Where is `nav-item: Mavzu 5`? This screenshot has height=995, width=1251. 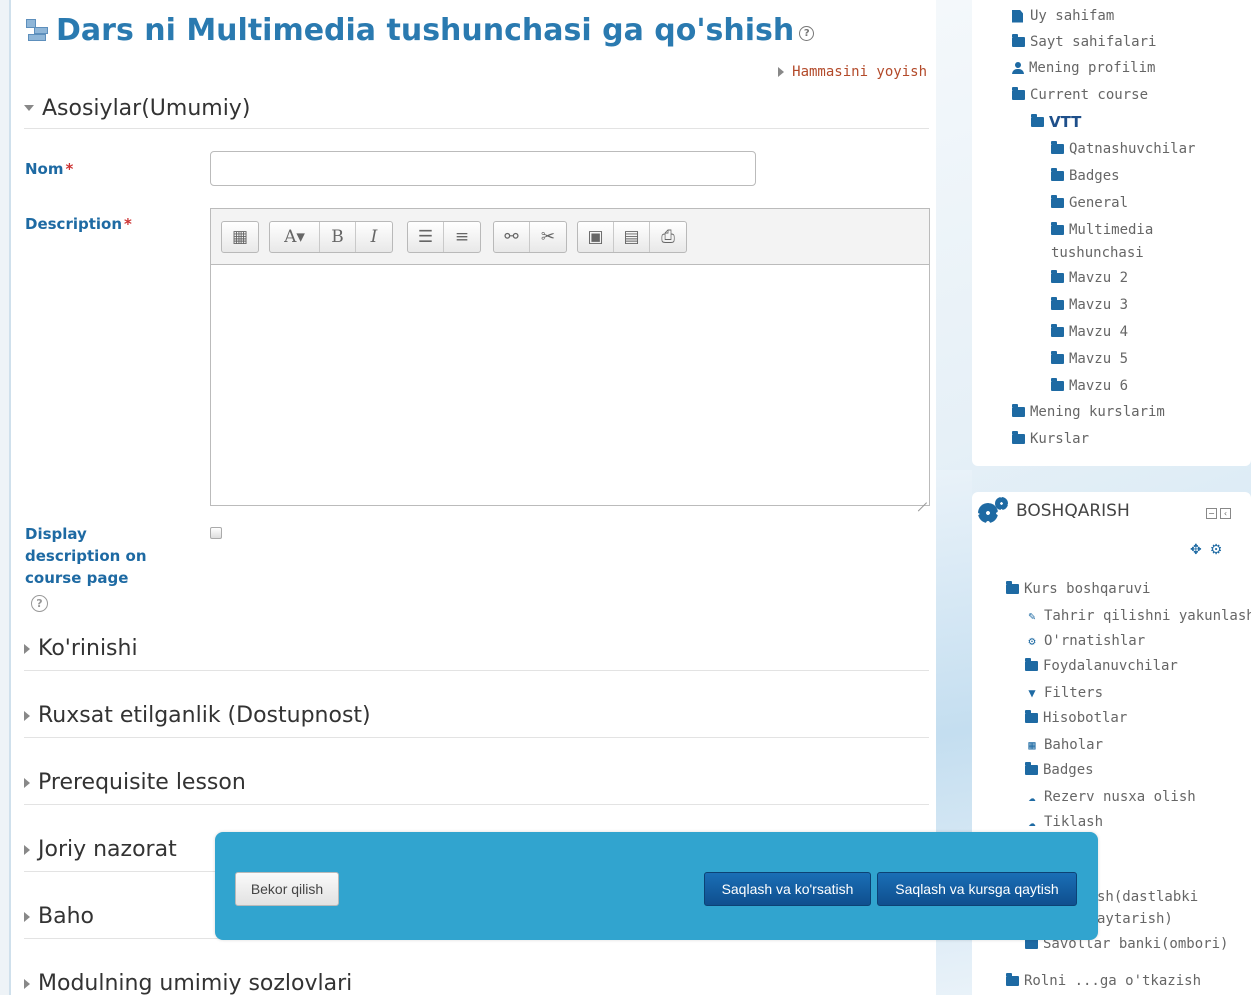
nav-item: Mavzu 5 is located at coordinates (1089, 359).